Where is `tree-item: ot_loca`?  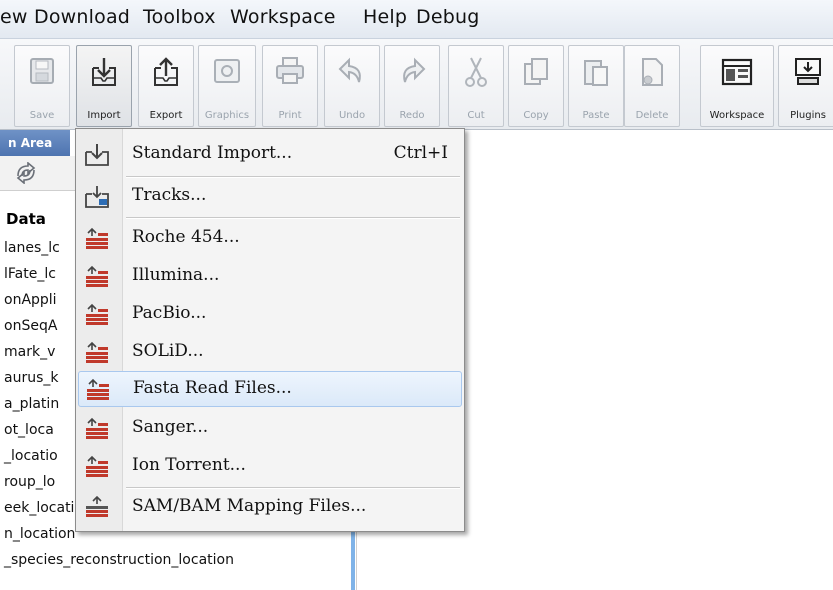 tree-item: ot_loca is located at coordinates (29, 430).